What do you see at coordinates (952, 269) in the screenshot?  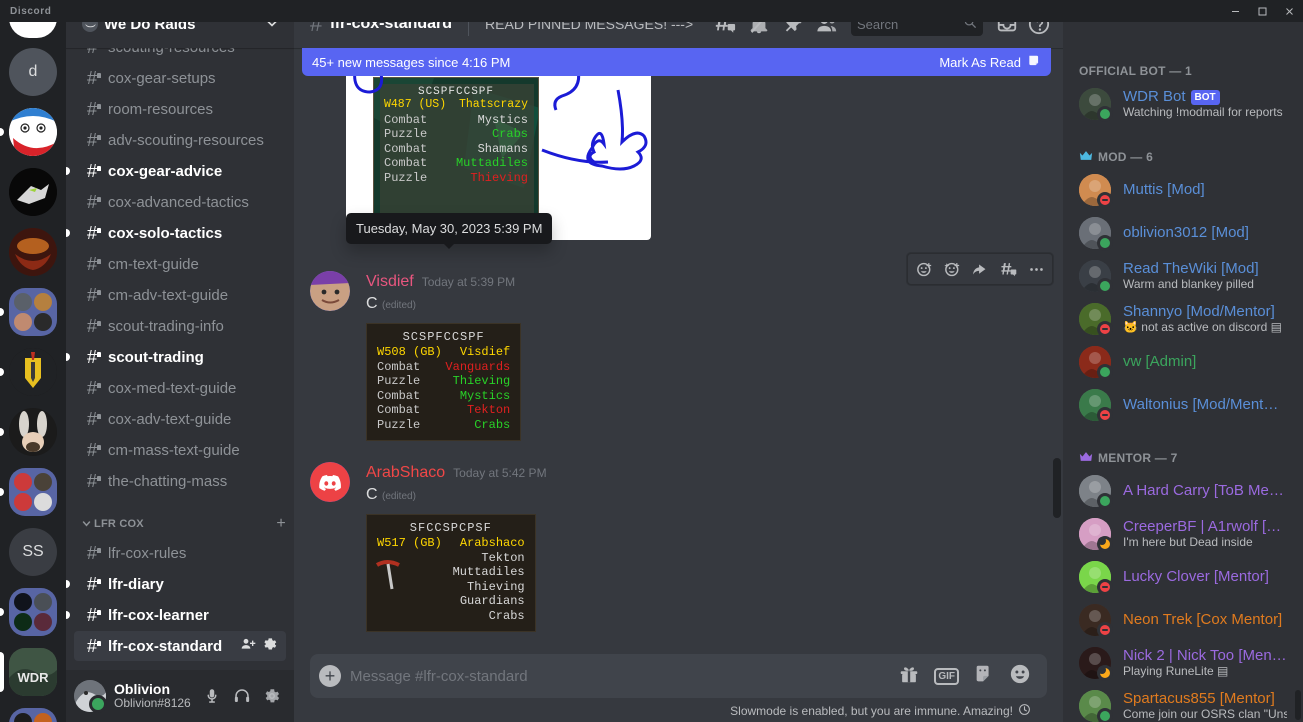 I see `add-super-reaction-icon` at bounding box center [952, 269].